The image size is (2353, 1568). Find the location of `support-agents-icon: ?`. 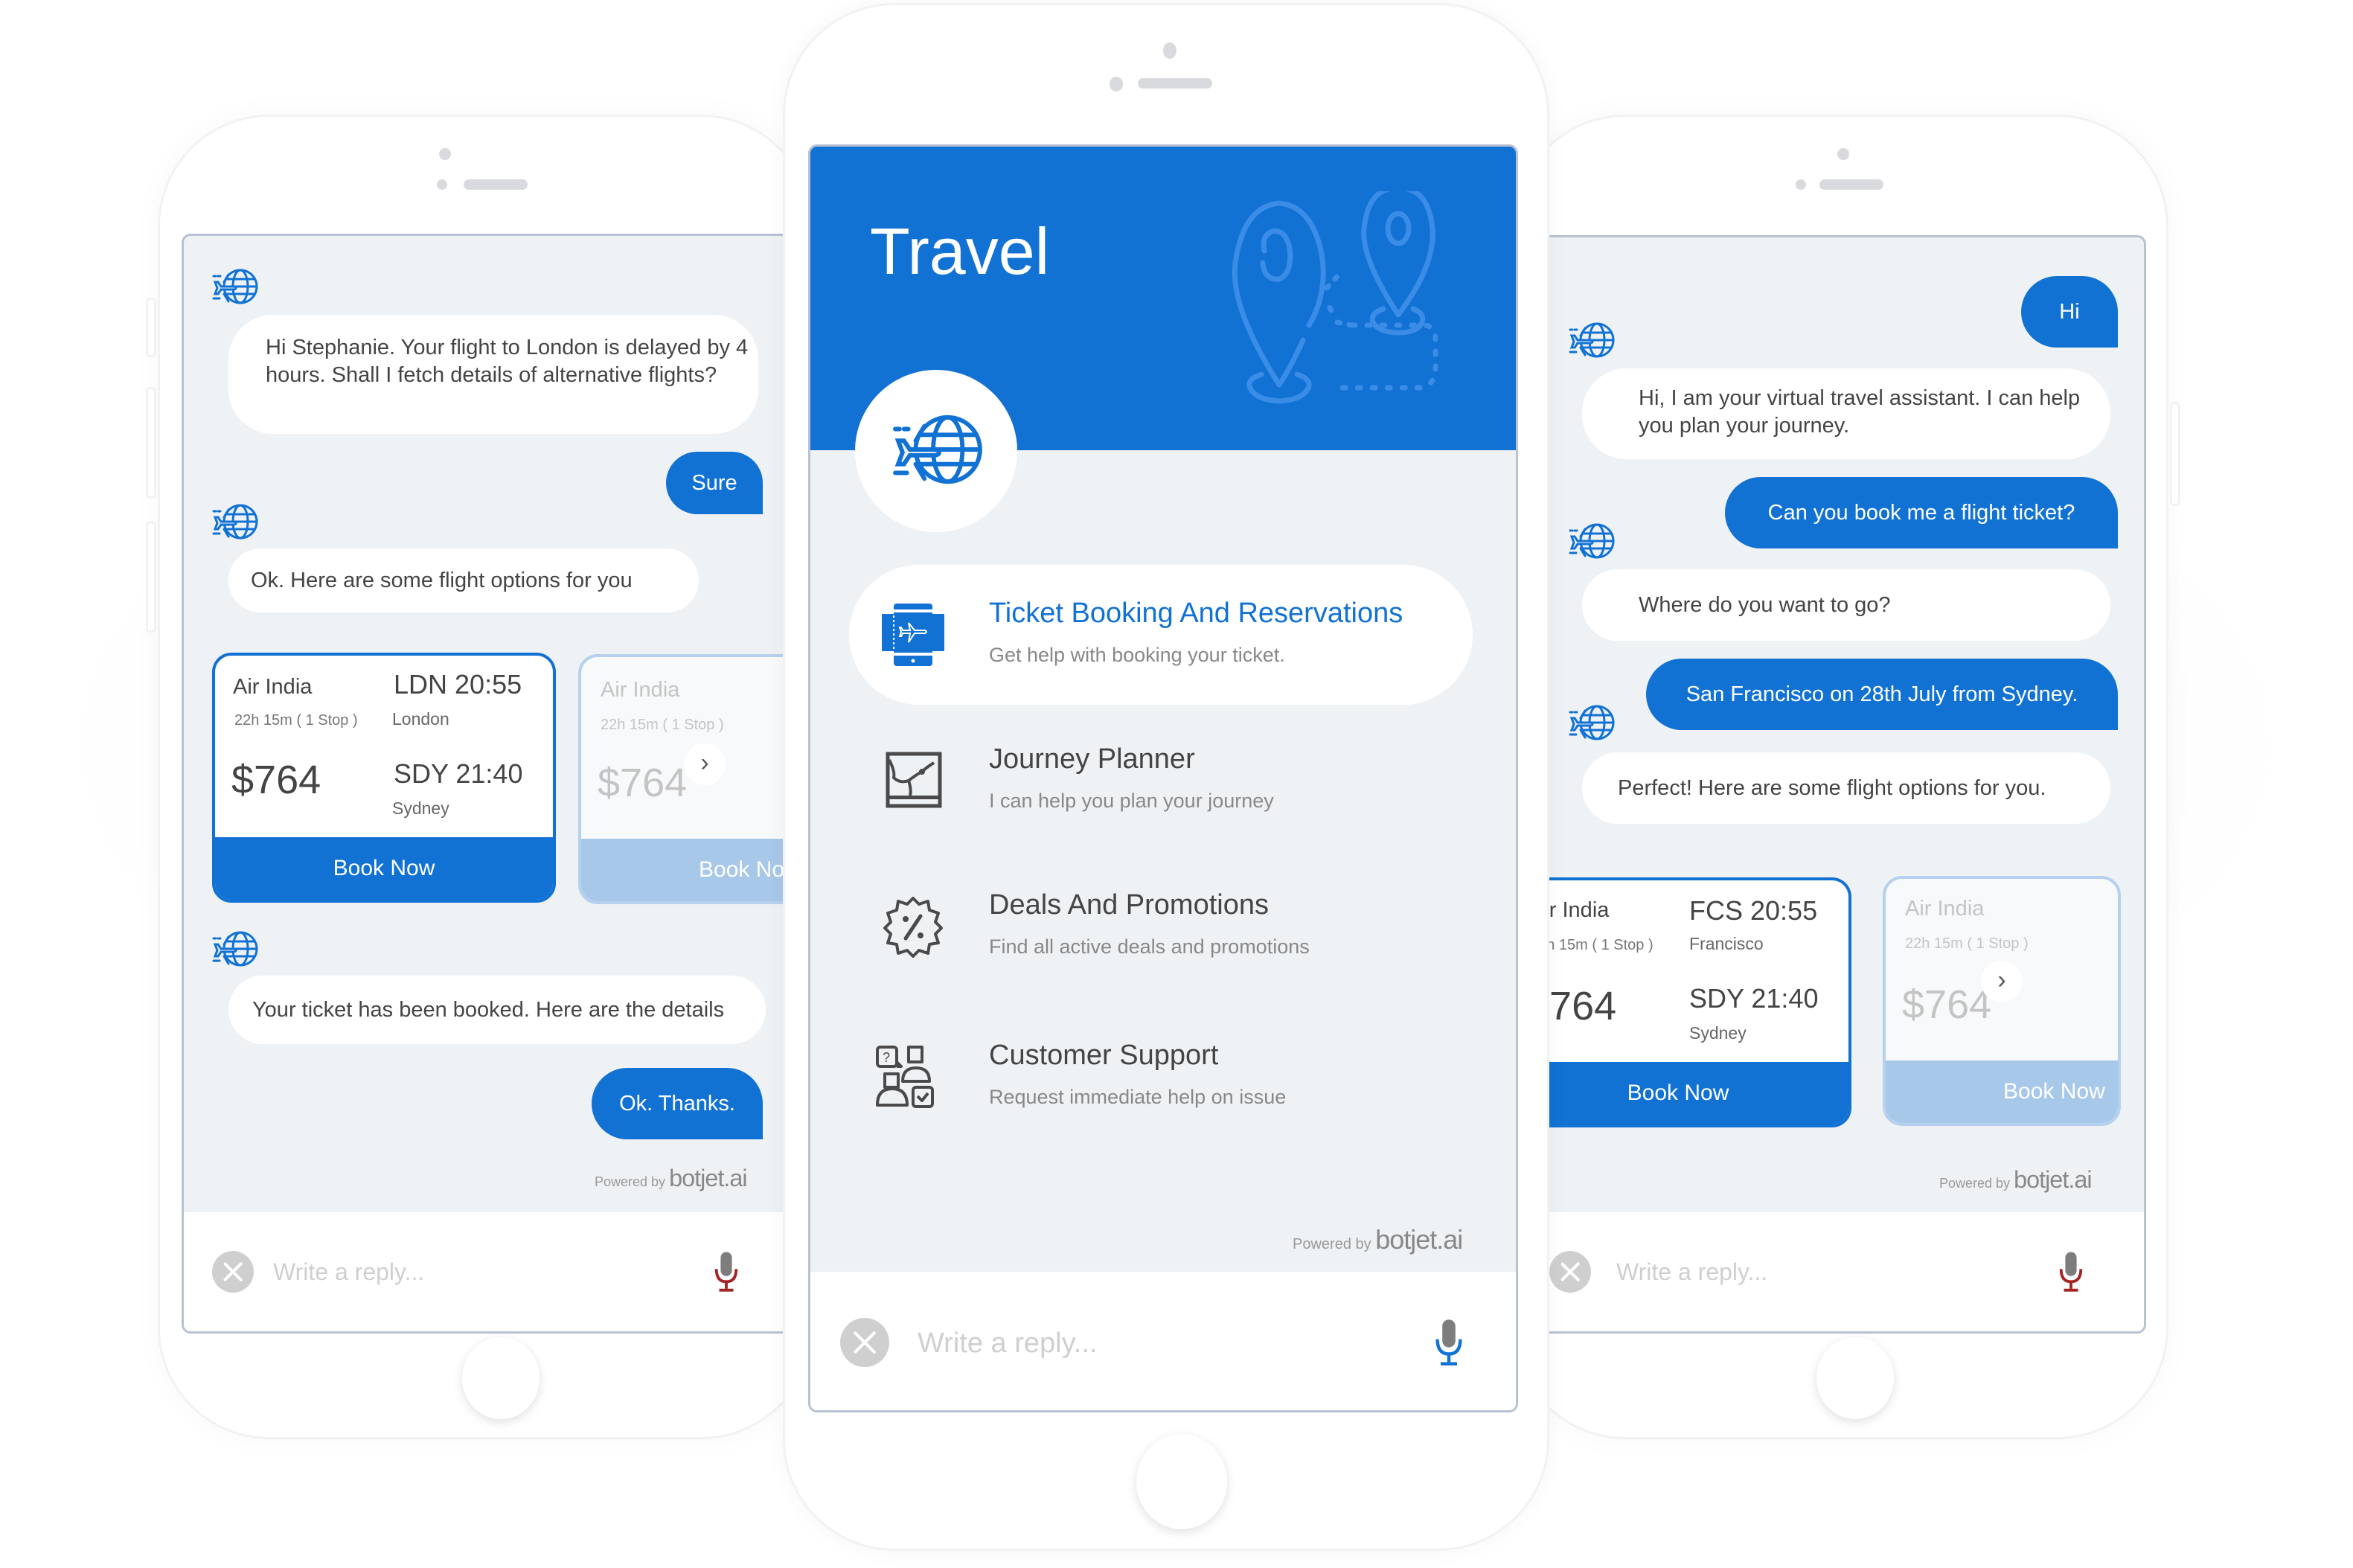

support-agents-icon: ? is located at coordinates (905, 1077).